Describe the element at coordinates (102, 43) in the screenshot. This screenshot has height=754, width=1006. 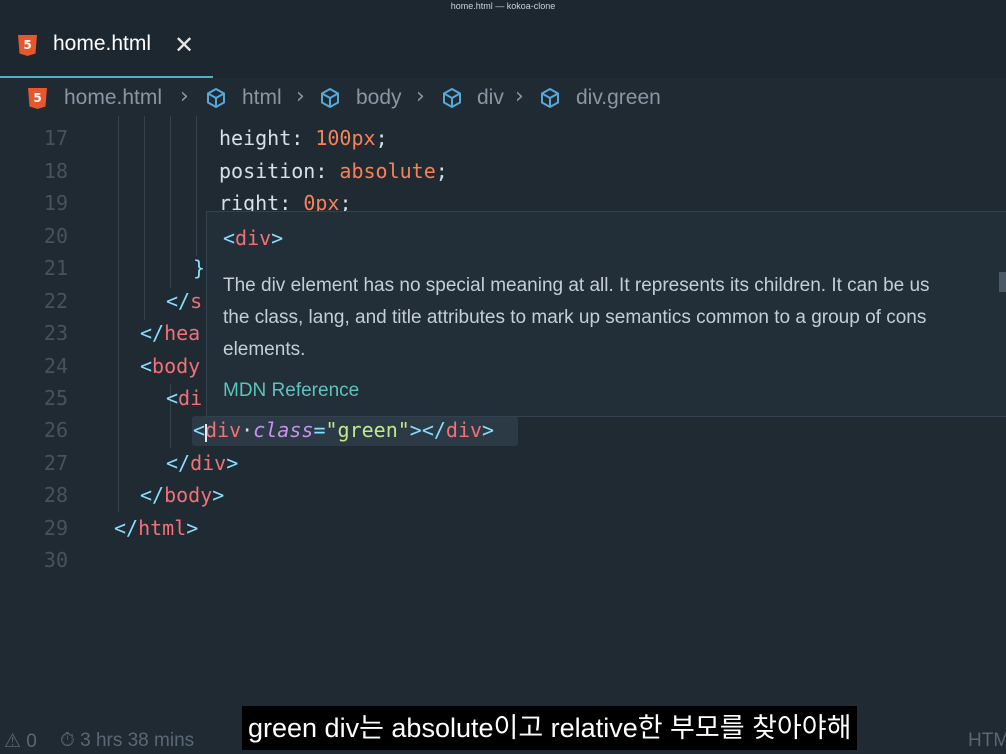
I see `tab-label: home.html` at that location.